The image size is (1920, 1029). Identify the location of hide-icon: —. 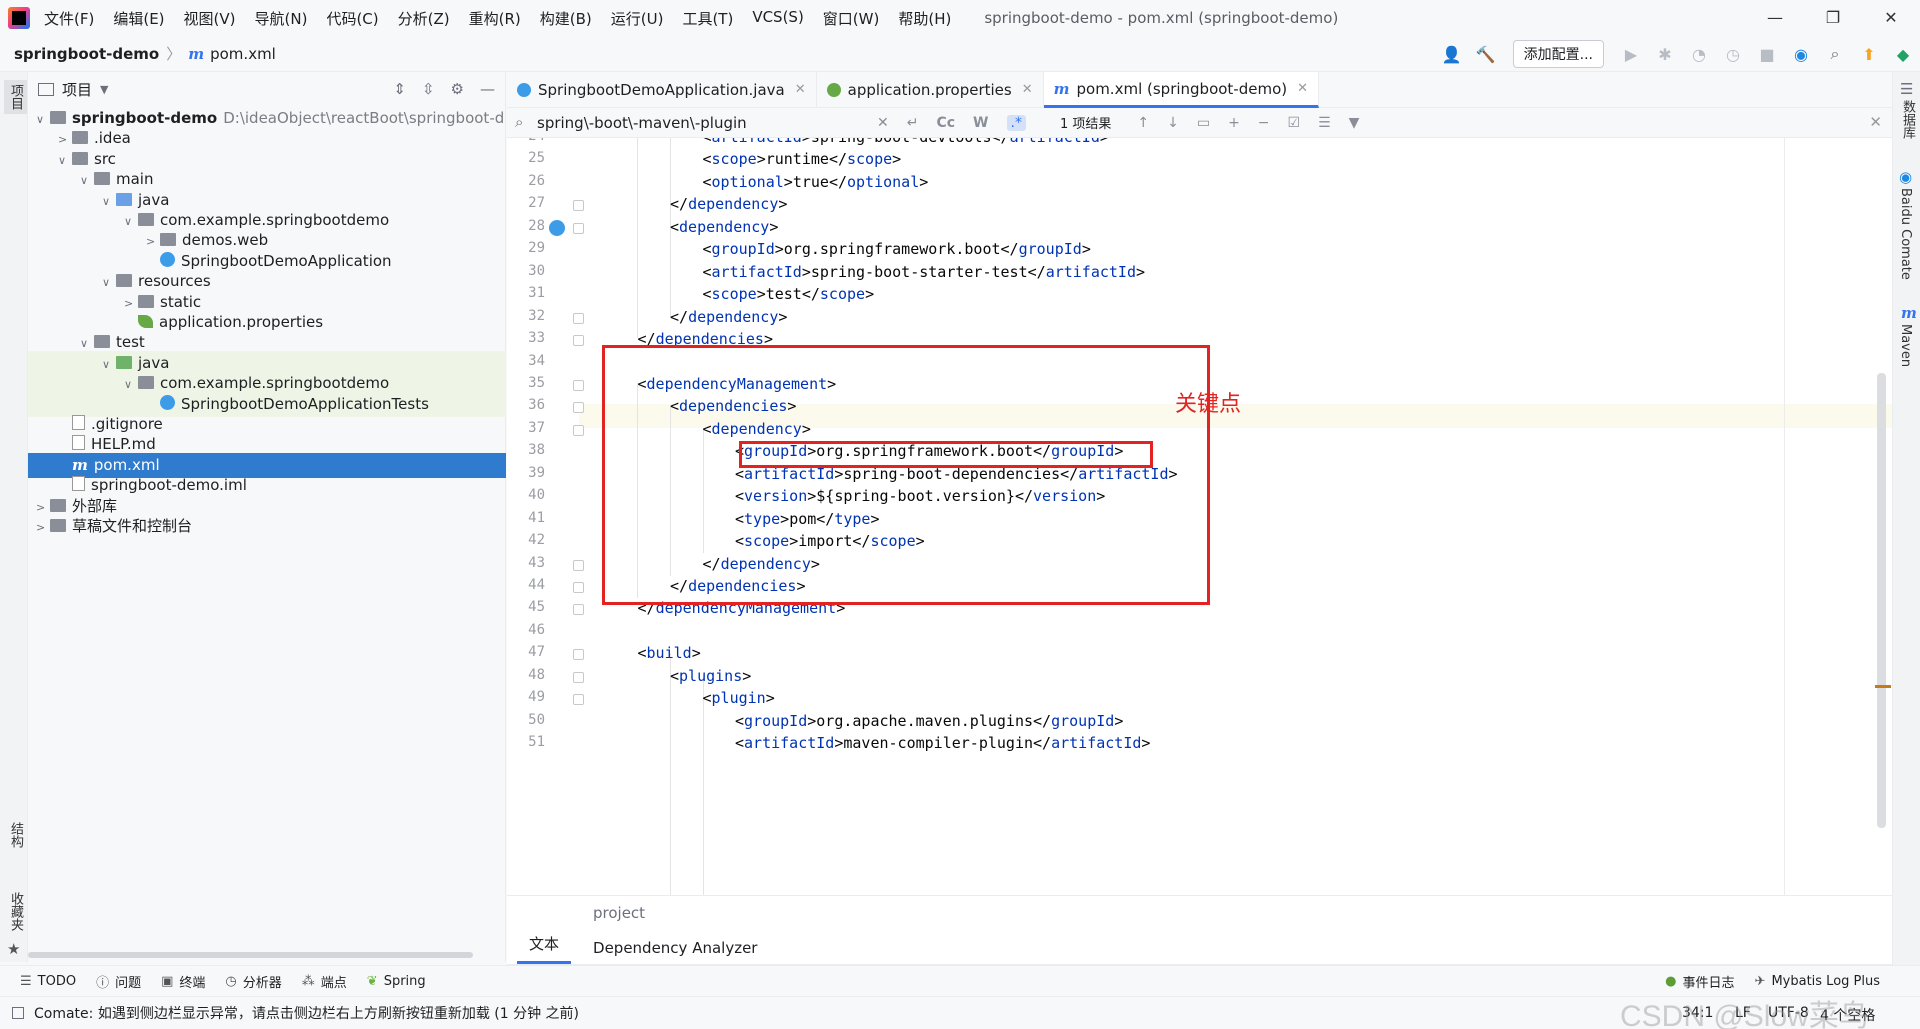
(487, 89).